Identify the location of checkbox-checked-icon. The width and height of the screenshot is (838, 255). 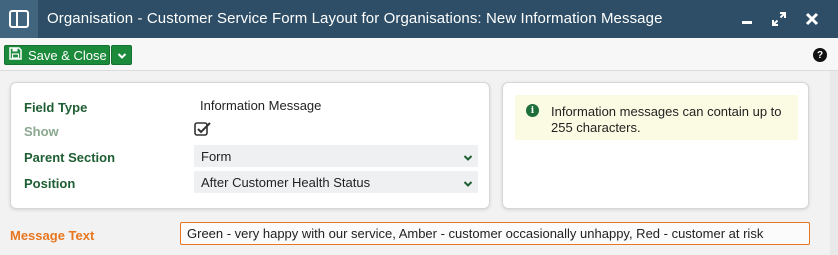
(203, 131).